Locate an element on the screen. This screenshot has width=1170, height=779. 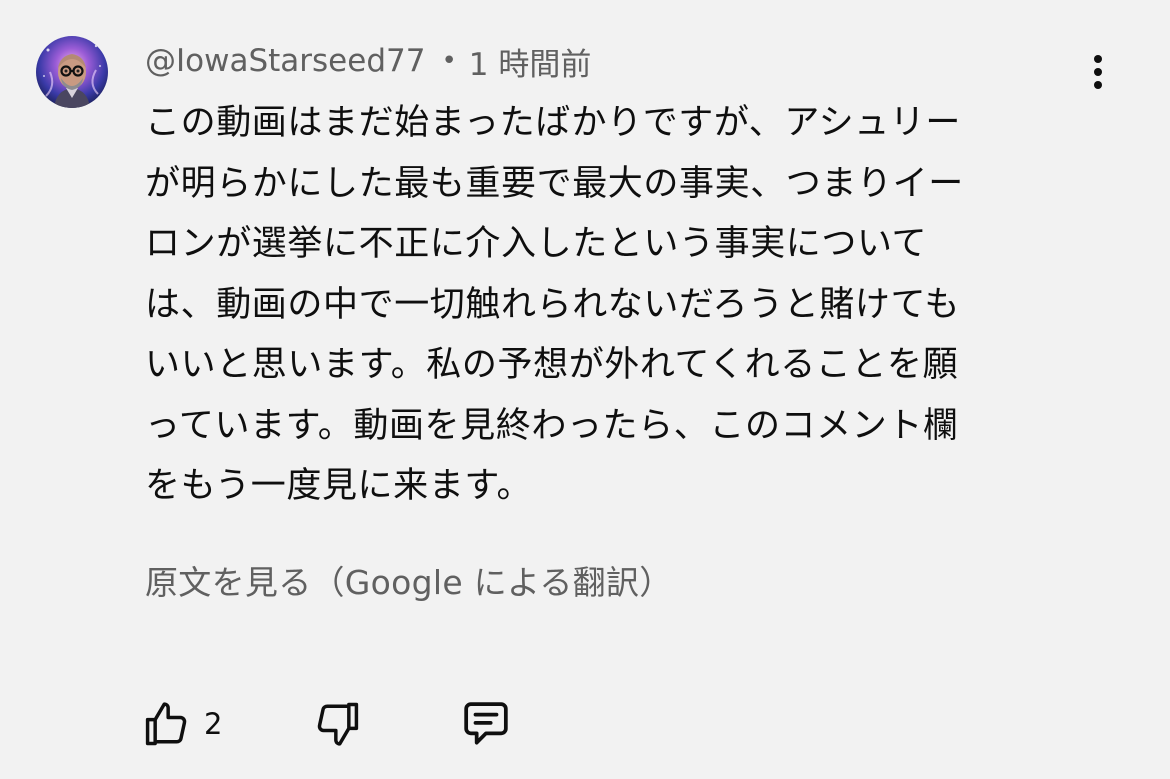
comment-text-line: っています。動画を見終わったら、このコメント欄 is located at coordinates (552, 425).